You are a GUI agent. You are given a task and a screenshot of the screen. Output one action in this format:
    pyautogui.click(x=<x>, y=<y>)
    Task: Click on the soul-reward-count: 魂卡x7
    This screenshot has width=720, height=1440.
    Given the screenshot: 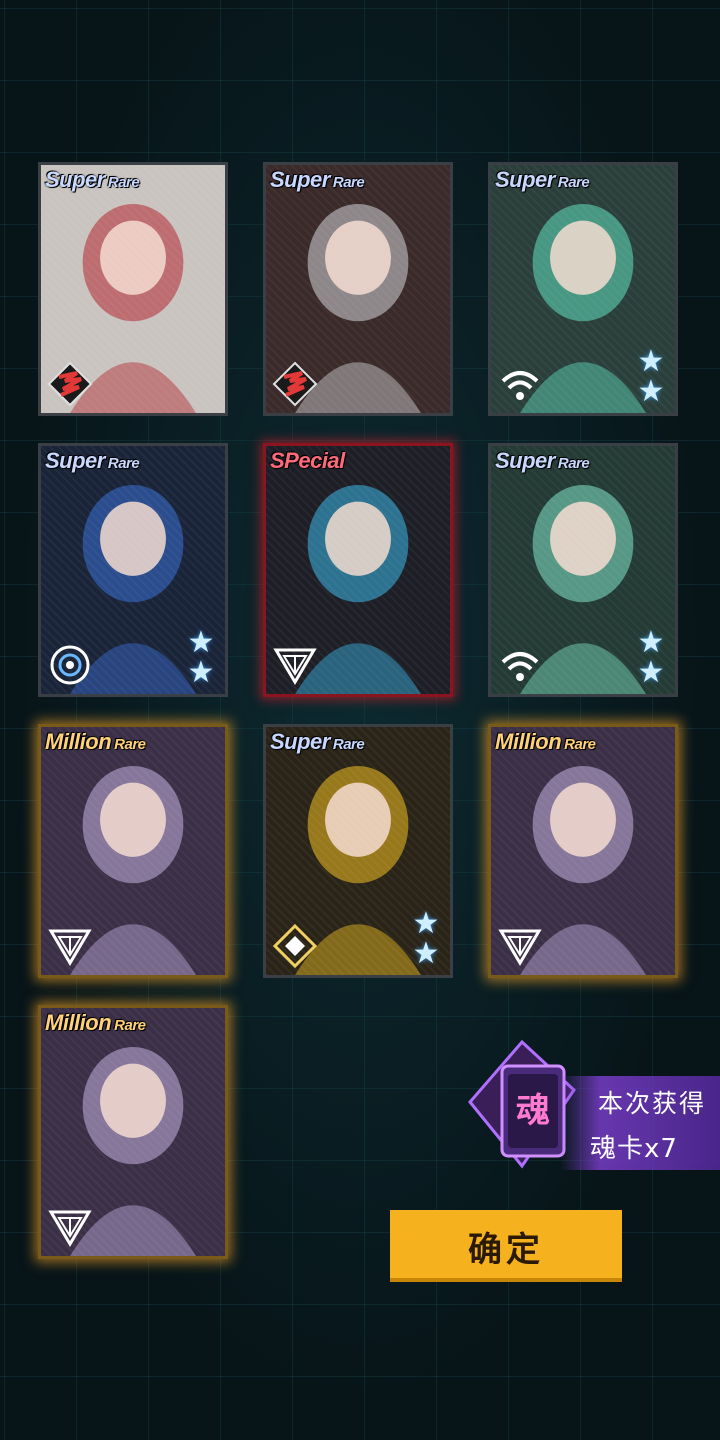 What is the action you would take?
    pyautogui.click(x=634, y=1149)
    